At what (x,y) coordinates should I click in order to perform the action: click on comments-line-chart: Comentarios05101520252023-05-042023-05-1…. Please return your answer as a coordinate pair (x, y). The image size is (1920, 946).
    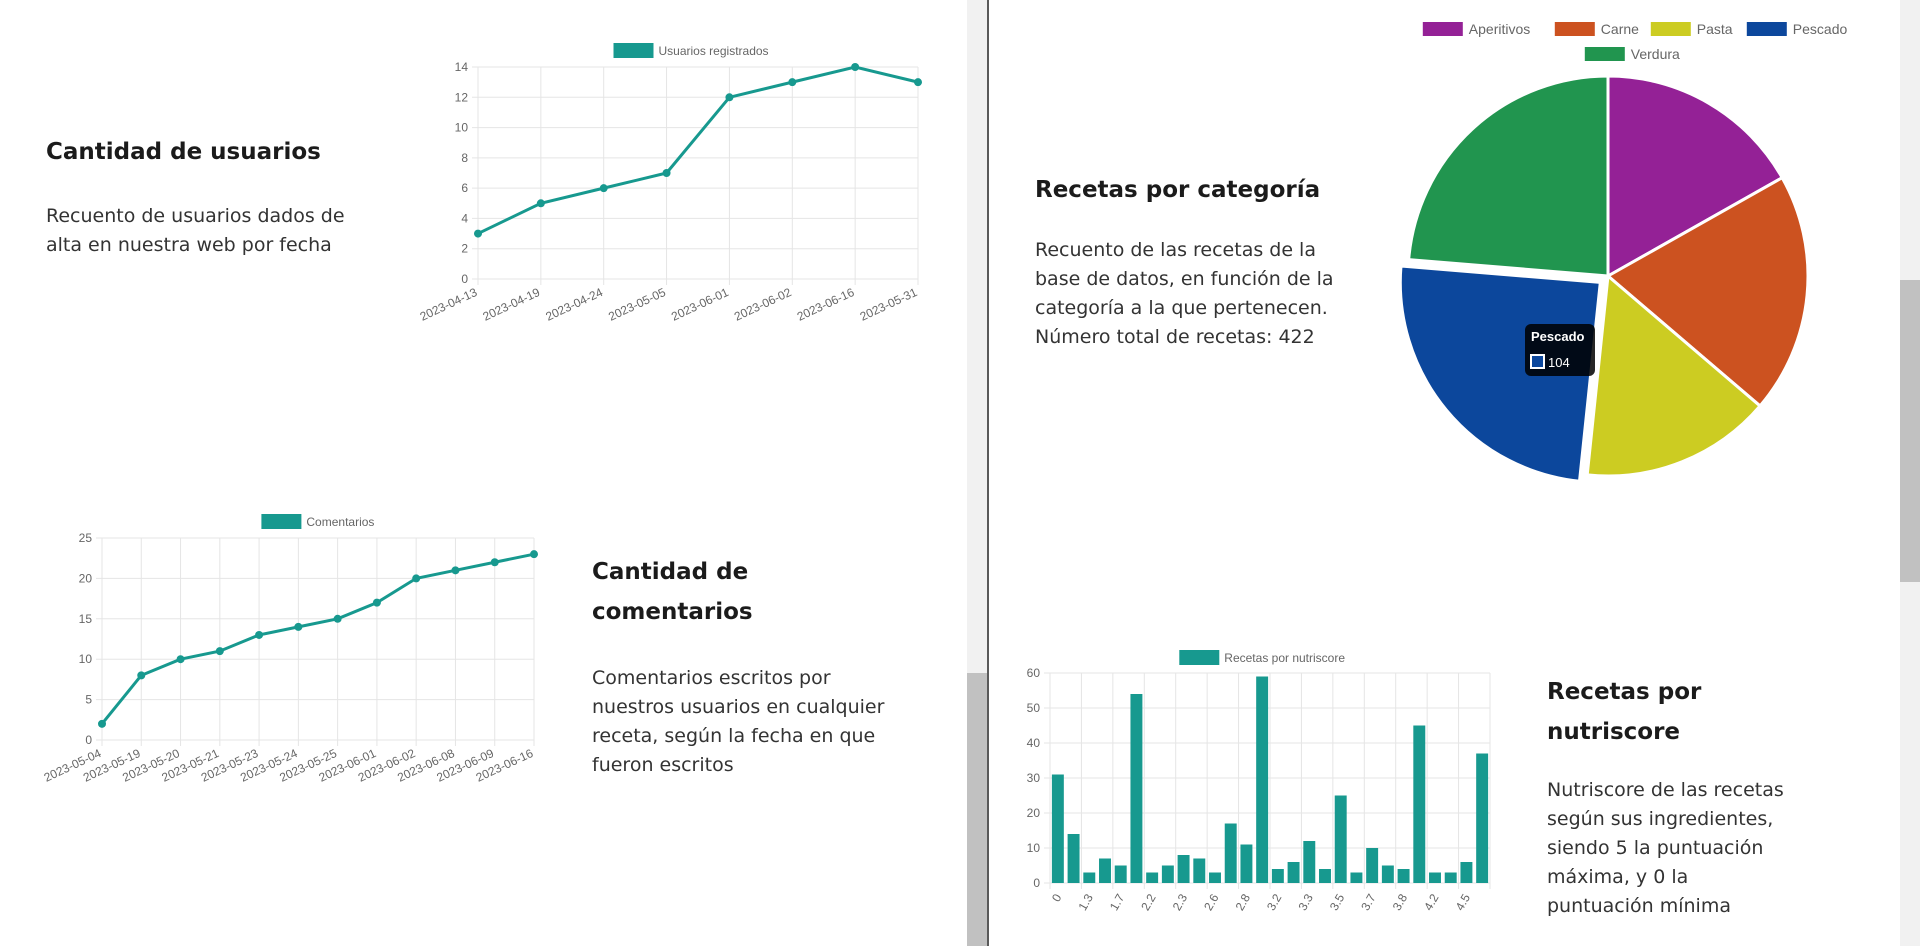
    Looking at the image, I should click on (300, 661).